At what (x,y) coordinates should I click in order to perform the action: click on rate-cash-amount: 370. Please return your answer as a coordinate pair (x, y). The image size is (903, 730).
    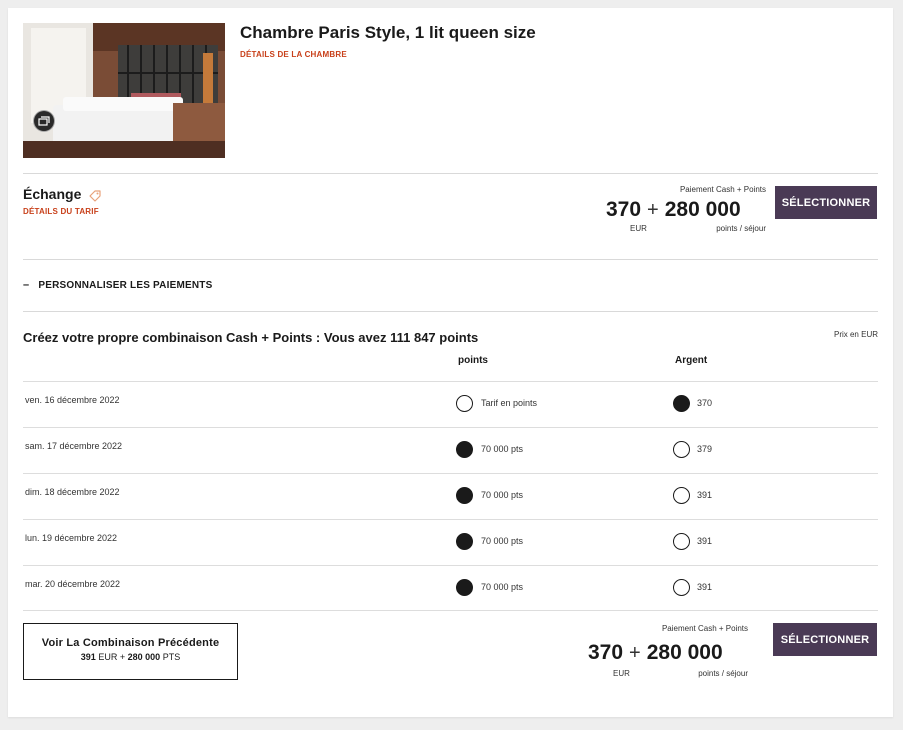
    Looking at the image, I should click on (624, 209).